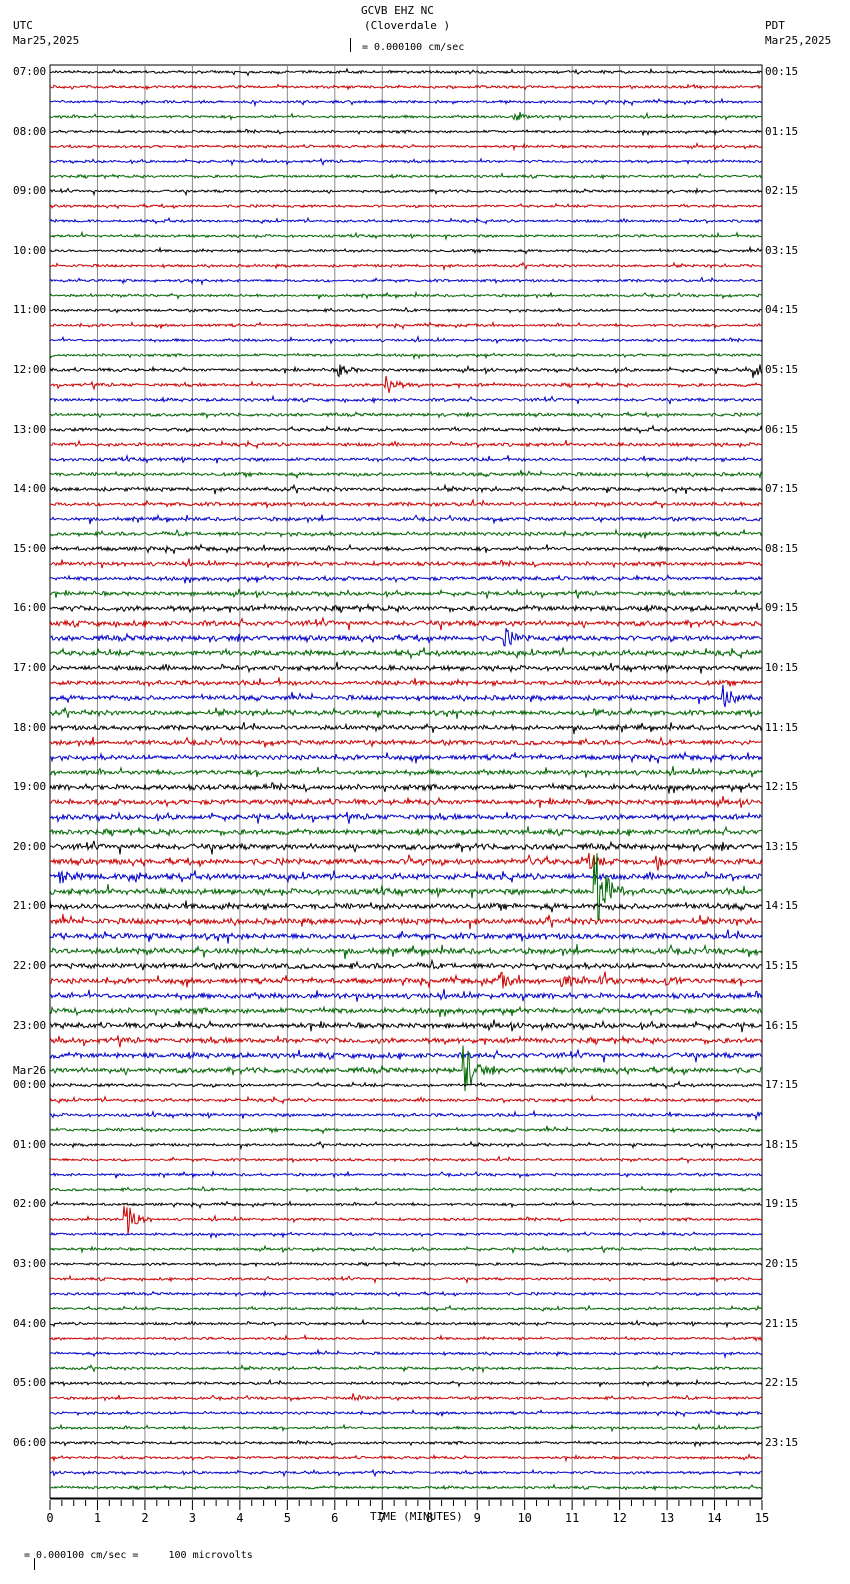  What do you see at coordinates (287, 1518) in the screenshot?
I see `x-tick-label: 5` at bounding box center [287, 1518].